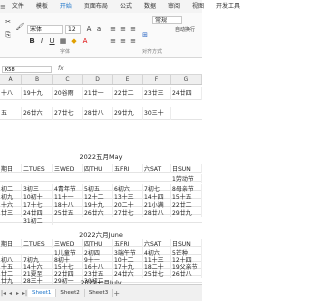 The height and width of the screenshot is (301, 320). I want to click on next-sheet-icon: ▸, so click(17, 293).